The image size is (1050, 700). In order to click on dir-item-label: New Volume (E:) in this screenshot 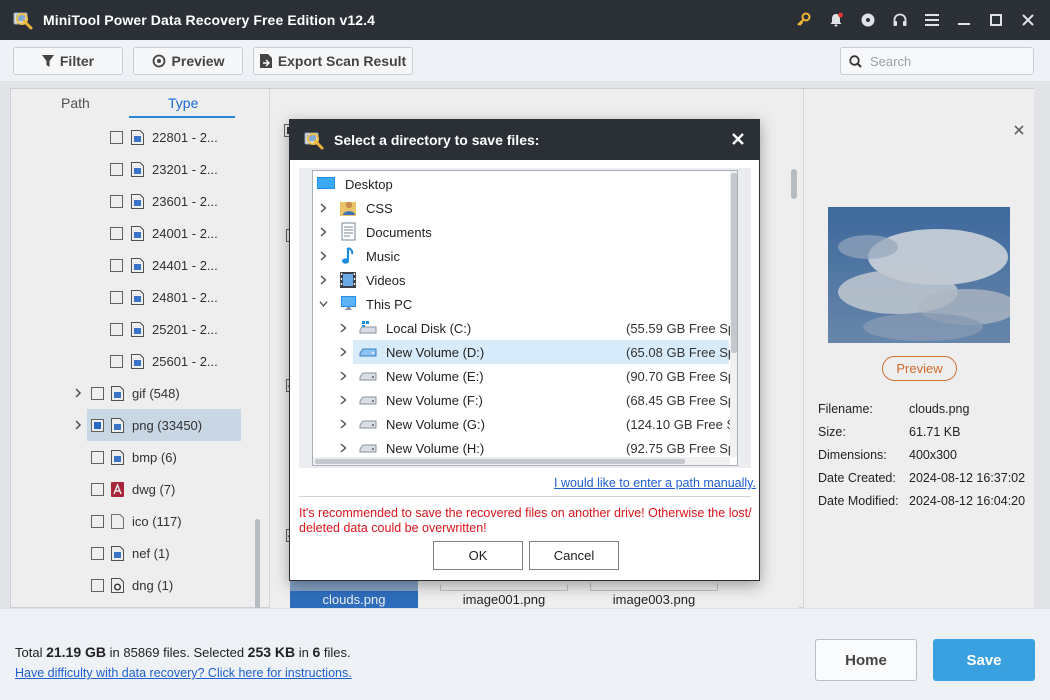, I will do `click(435, 376)`.